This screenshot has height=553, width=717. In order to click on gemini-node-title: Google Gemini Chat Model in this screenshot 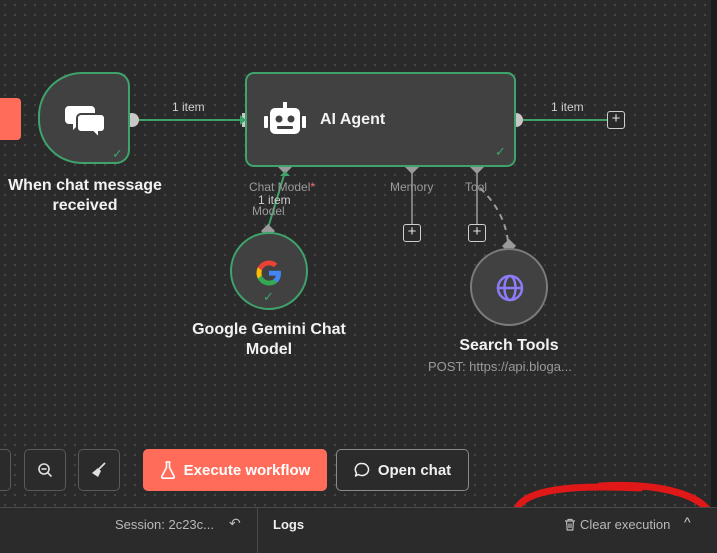, I will do `click(269, 339)`.